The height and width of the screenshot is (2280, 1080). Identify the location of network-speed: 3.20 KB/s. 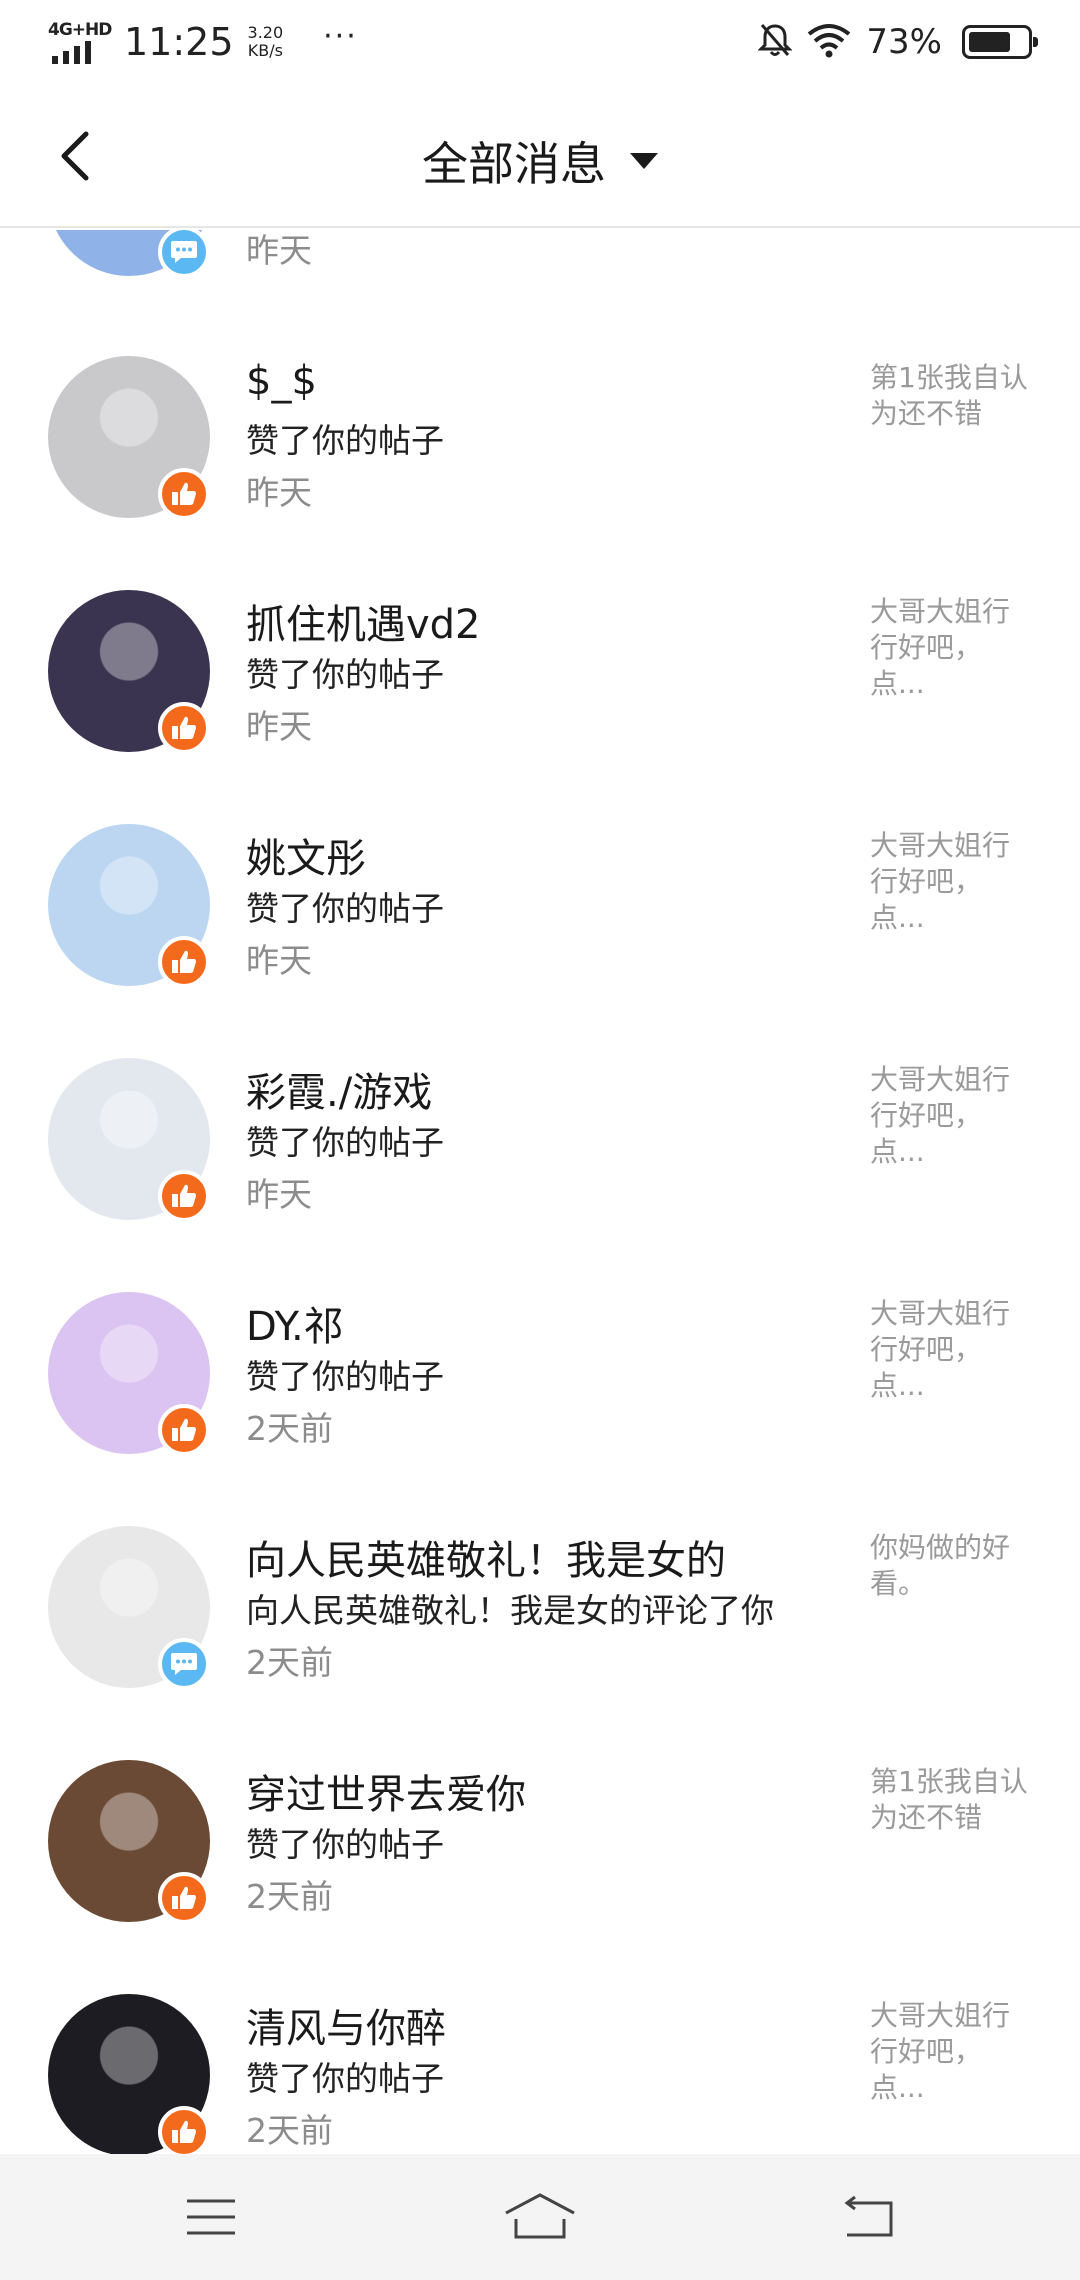
(266, 42).